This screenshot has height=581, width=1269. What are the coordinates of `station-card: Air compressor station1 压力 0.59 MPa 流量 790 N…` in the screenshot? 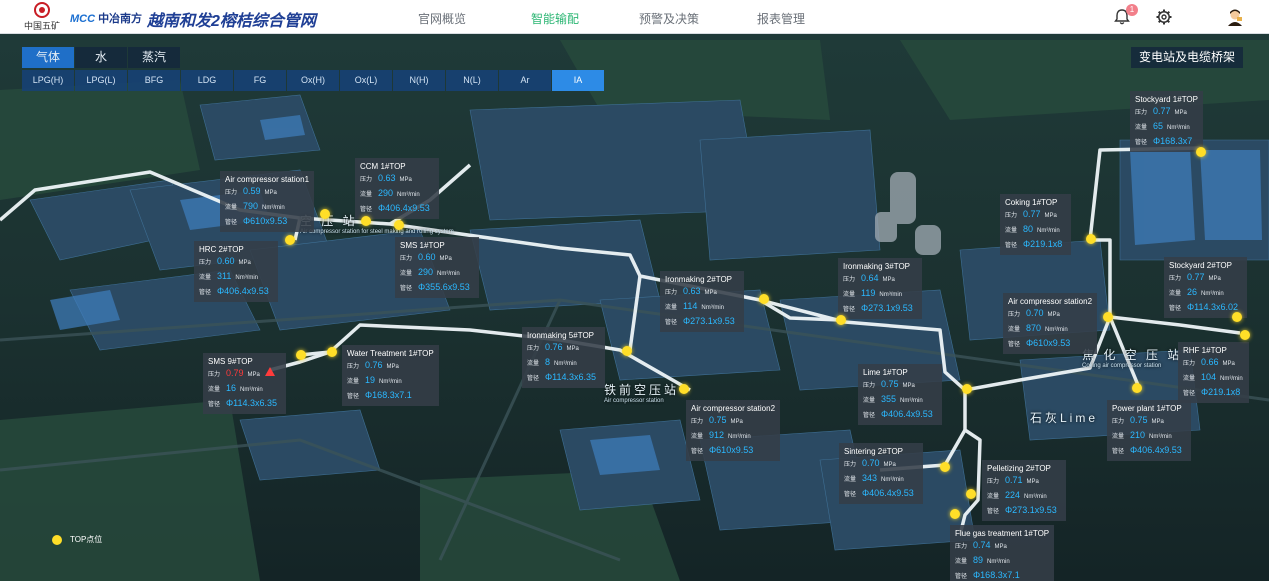 It's located at (267, 201).